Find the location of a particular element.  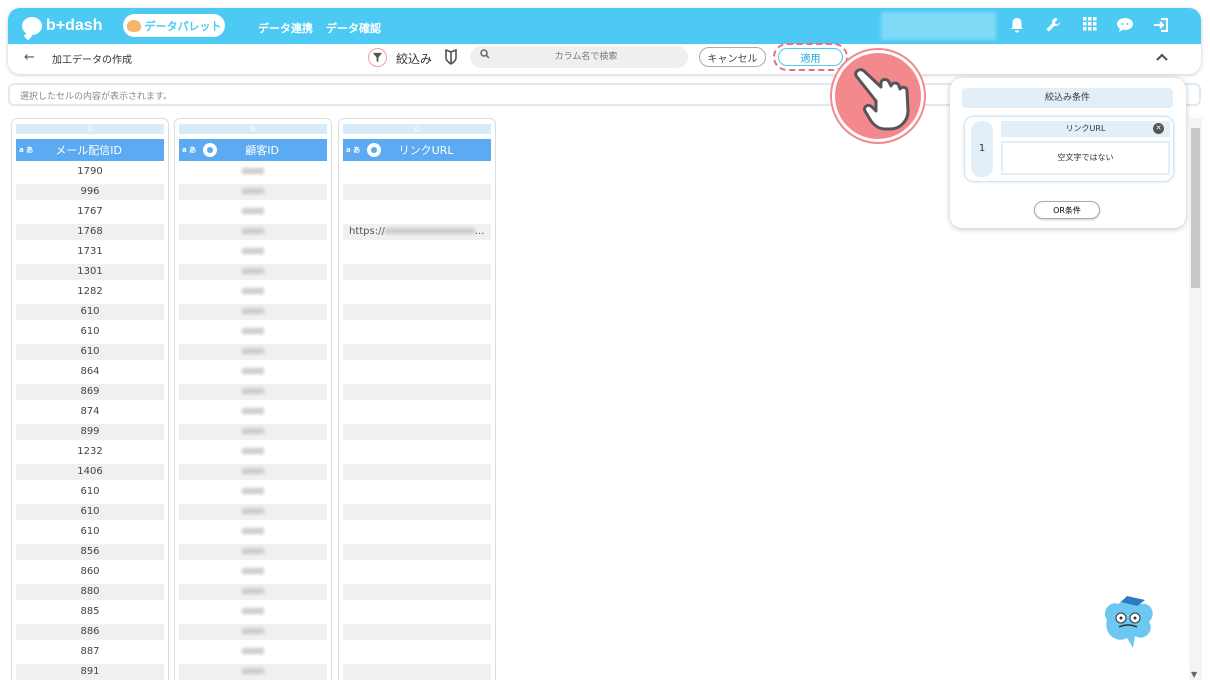

table-row: 1406 is located at coordinates (90, 473).